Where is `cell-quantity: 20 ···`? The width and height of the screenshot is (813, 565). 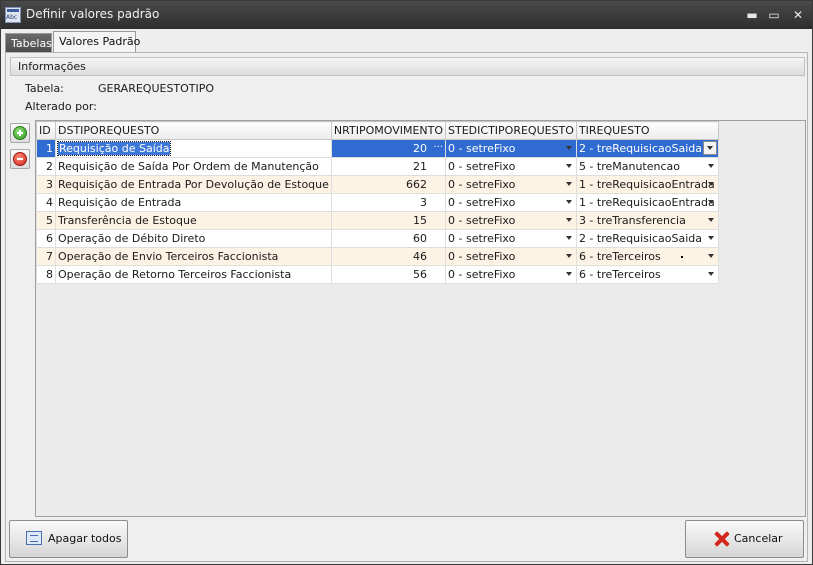
cell-quantity: 20 ··· is located at coordinates (388, 148).